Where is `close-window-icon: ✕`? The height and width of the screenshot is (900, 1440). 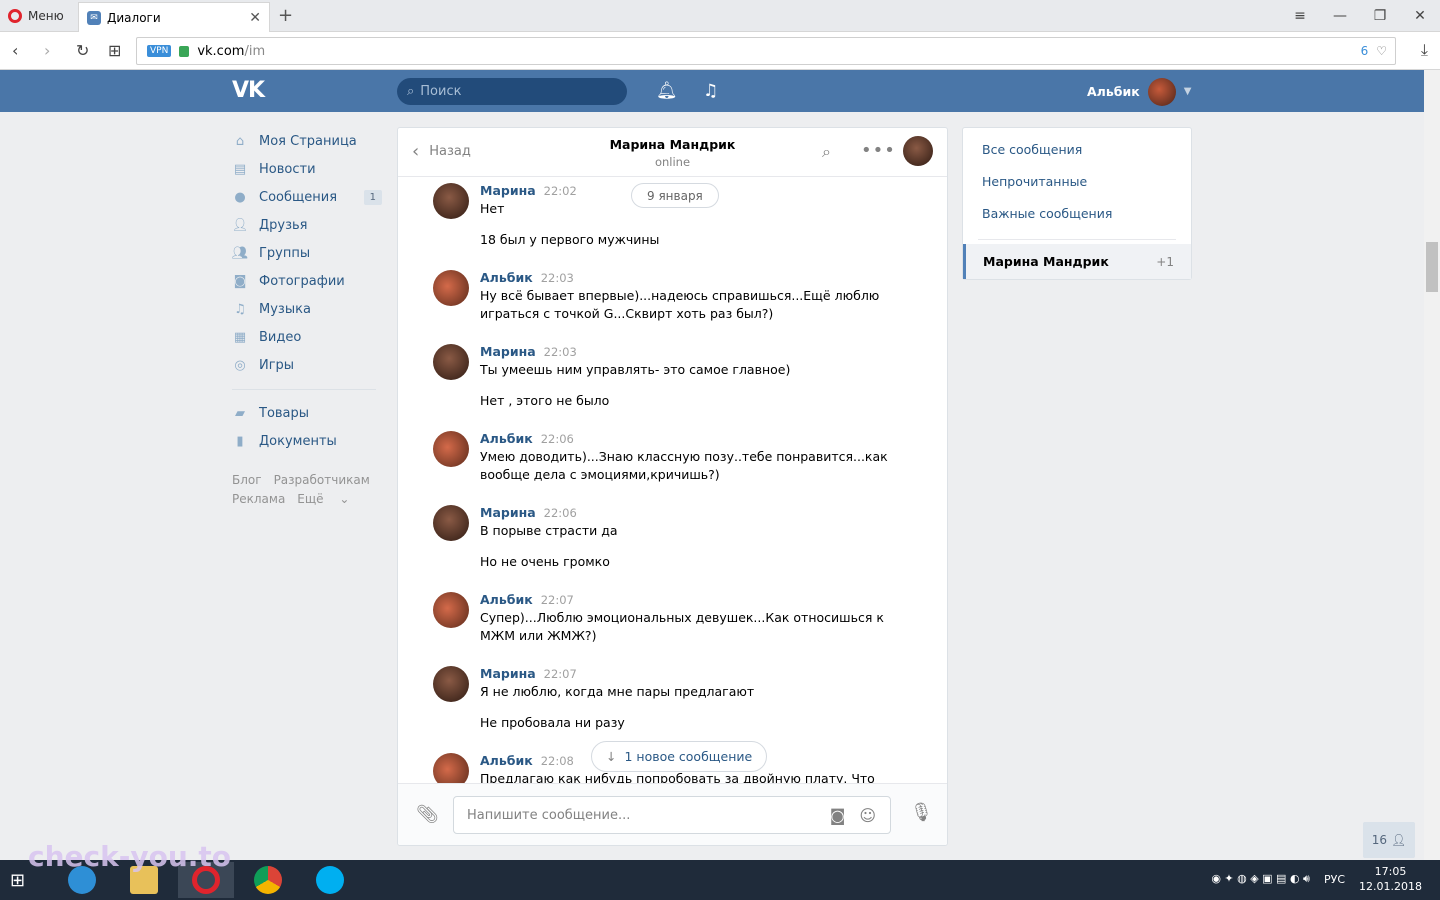
close-window-icon: ✕ is located at coordinates (1420, 16).